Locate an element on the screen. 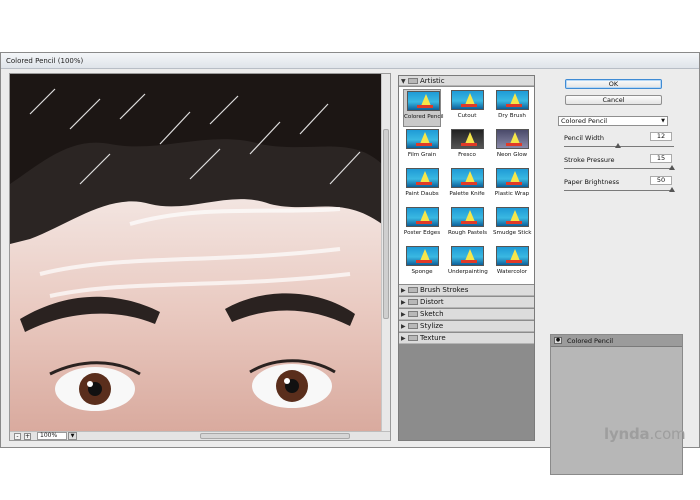  expanded-arrow-icon: ▼ is located at coordinates (403, 81).